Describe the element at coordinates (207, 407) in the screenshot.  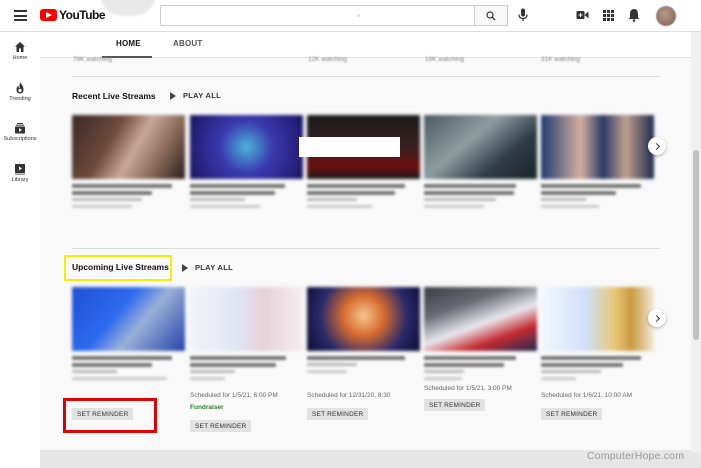
I see `fundraiser-badge: Fundraiser` at that location.